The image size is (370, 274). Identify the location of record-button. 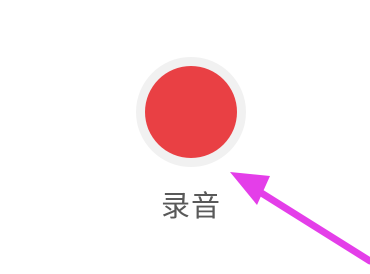
(191, 112).